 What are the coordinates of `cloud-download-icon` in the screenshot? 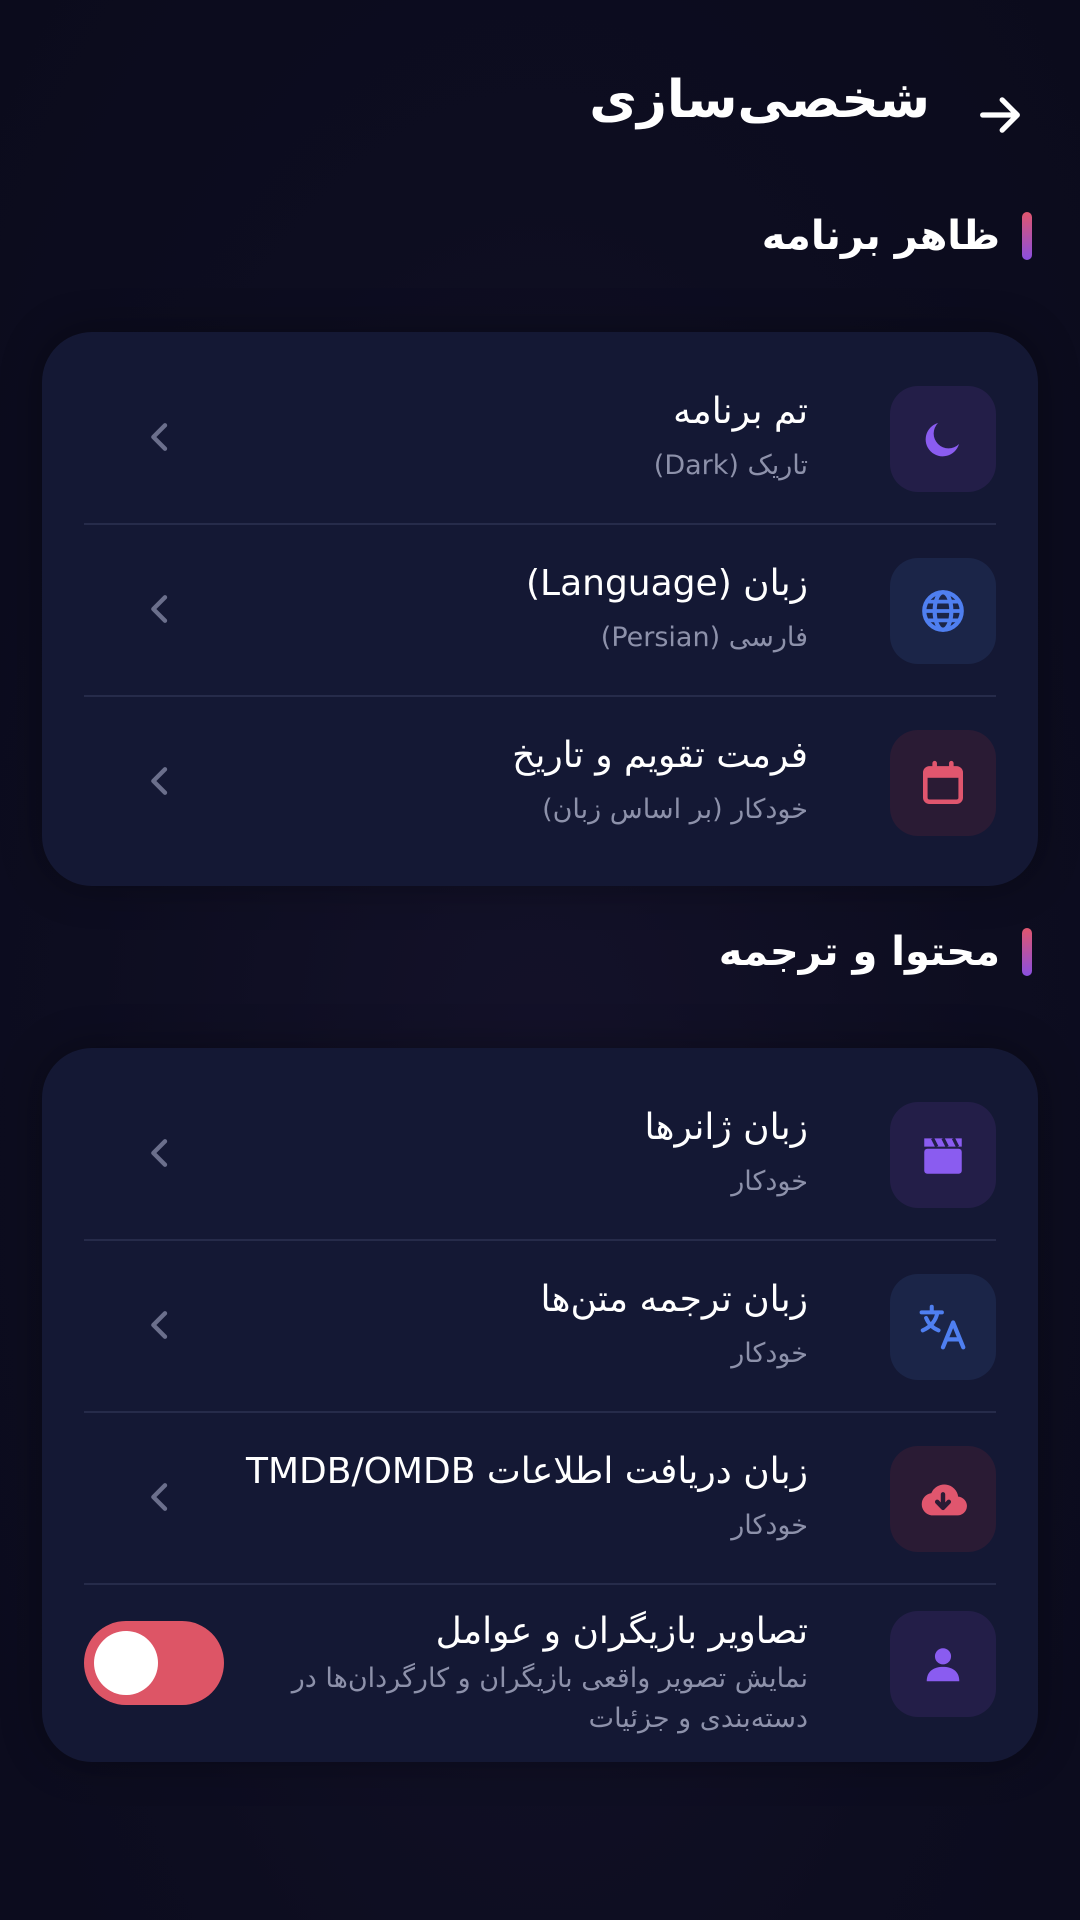 It's located at (943, 1499).